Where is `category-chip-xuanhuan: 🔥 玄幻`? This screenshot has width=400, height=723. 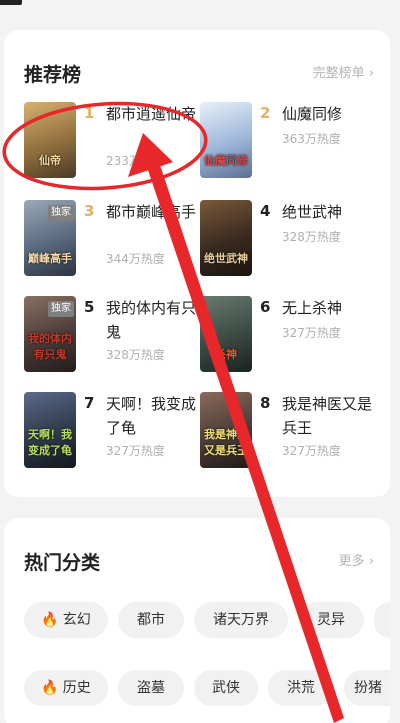 category-chip-xuanhuan: 🔥 玄幻 is located at coordinates (66, 620).